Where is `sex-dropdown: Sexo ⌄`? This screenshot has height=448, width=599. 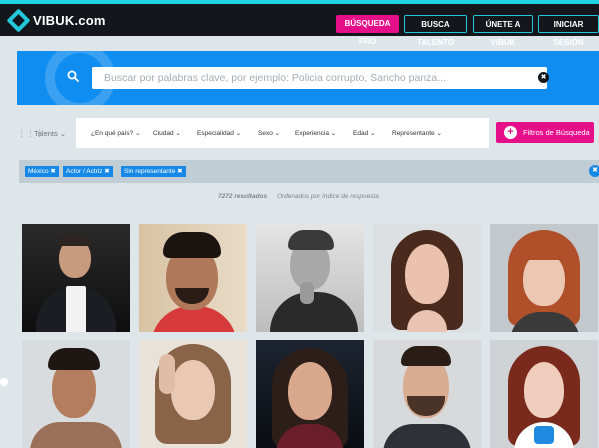 sex-dropdown: Sexo ⌄ is located at coordinates (269, 133).